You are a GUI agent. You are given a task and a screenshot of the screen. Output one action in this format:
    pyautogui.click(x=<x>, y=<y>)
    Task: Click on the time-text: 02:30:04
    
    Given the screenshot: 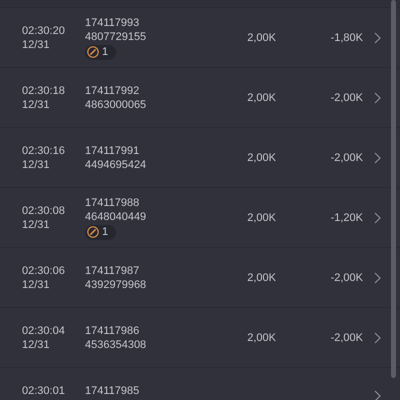 What is the action you would take?
    pyautogui.click(x=44, y=331)
    